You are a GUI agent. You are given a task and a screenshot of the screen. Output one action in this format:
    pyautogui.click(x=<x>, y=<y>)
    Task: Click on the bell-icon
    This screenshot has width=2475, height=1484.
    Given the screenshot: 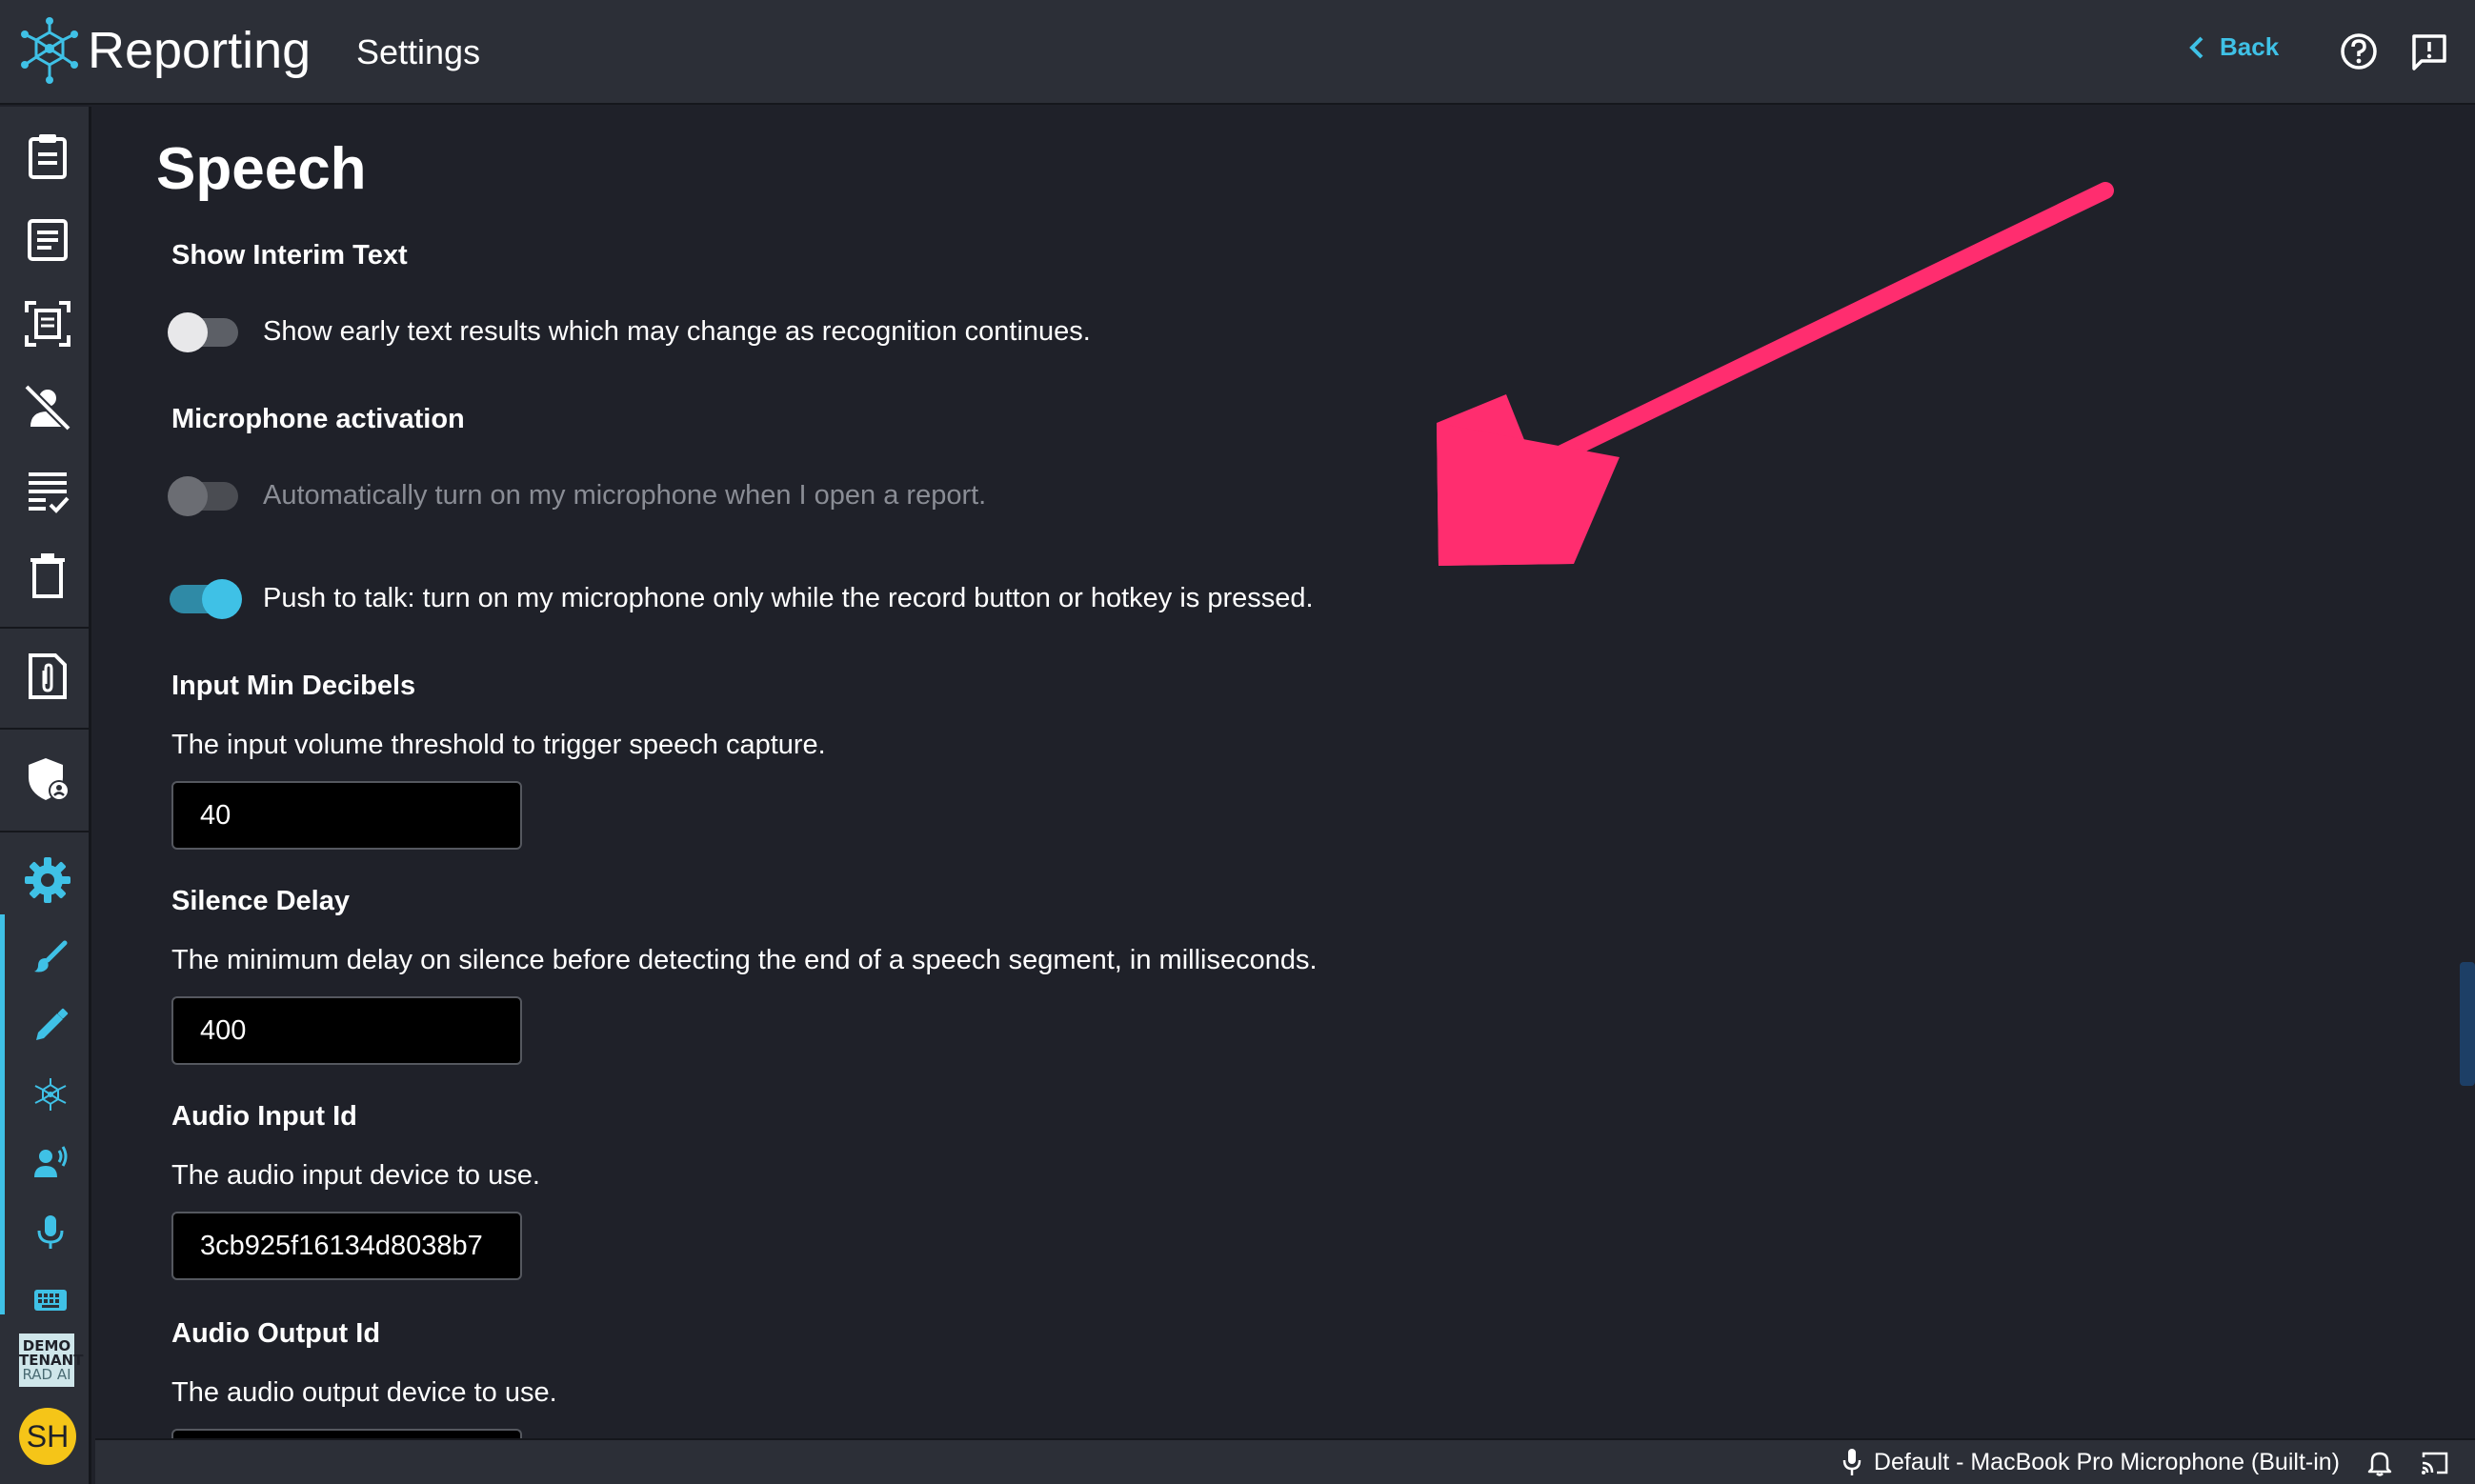 What is the action you would take?
    pyautogui.click(x=2379, y=1463)
    